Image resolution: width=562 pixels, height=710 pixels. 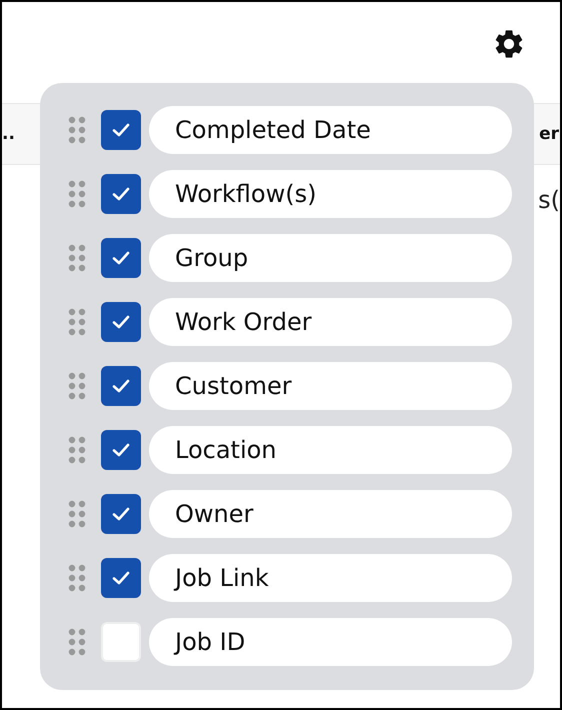 What do you see at coordinates (330, 258) in the screenshot?
I see `column-label: Group` at bounding box center [330, 258].